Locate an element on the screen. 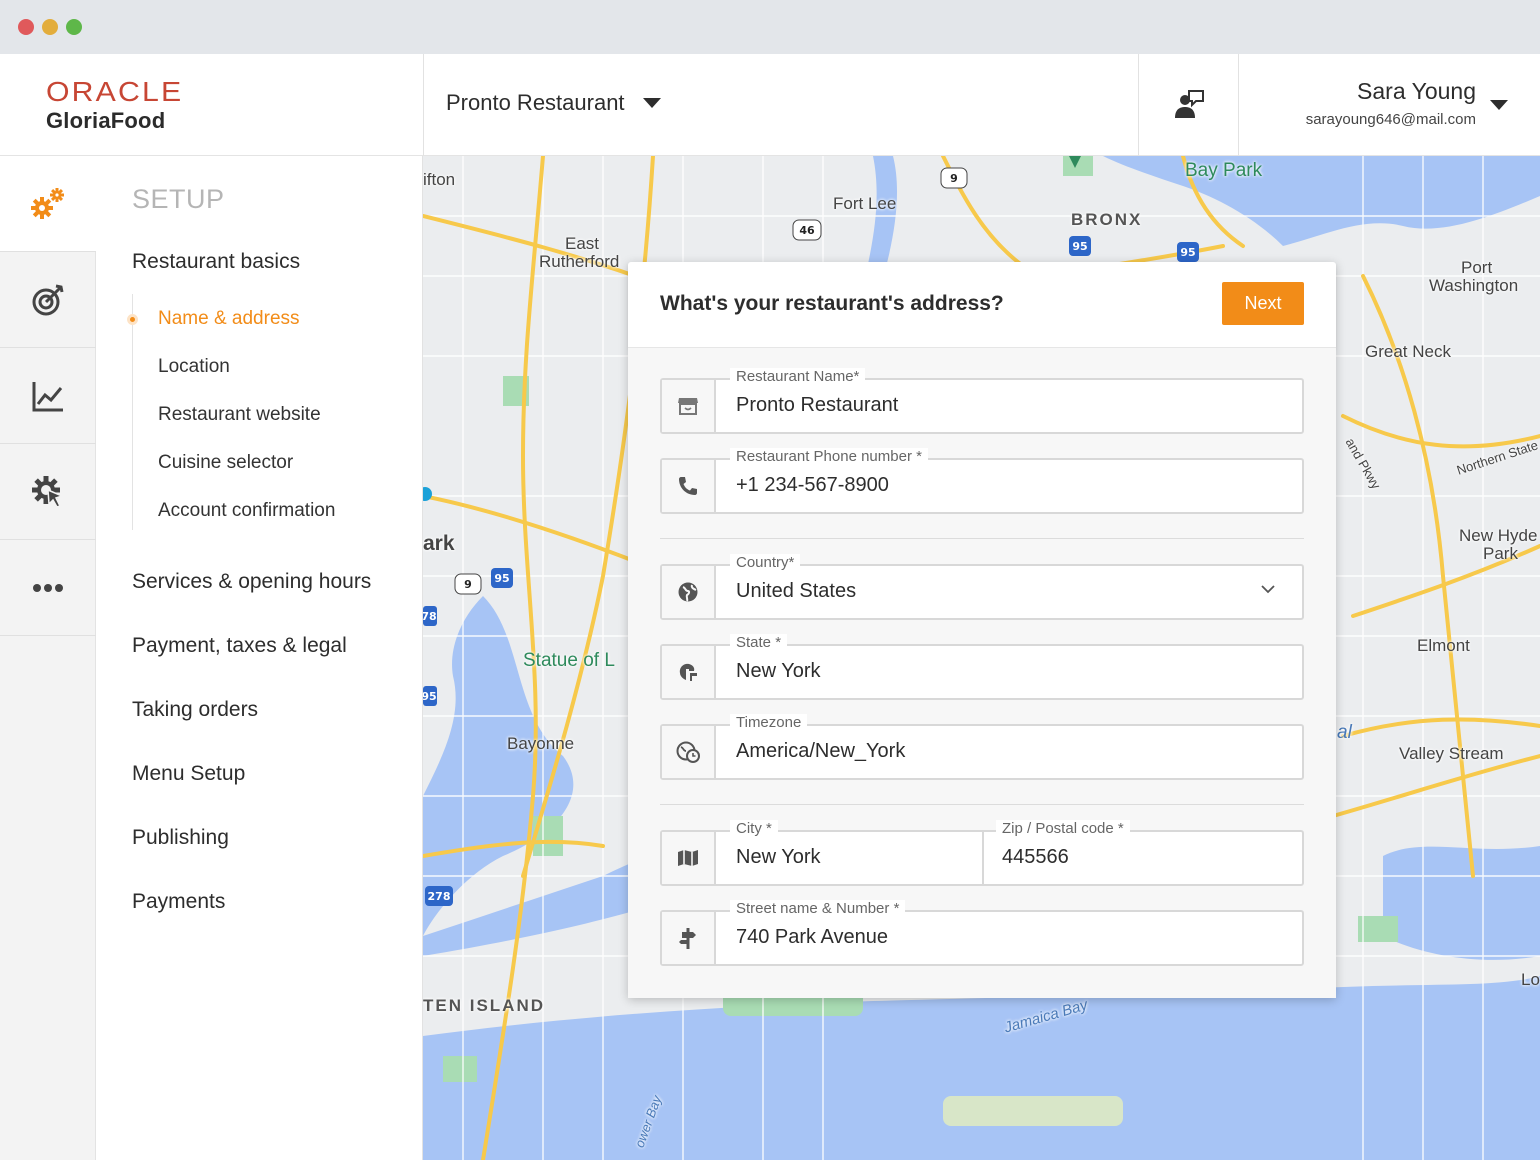 This screenshot has width=1540, height=1160. map-label: ark is located at coordinates (439, 543).